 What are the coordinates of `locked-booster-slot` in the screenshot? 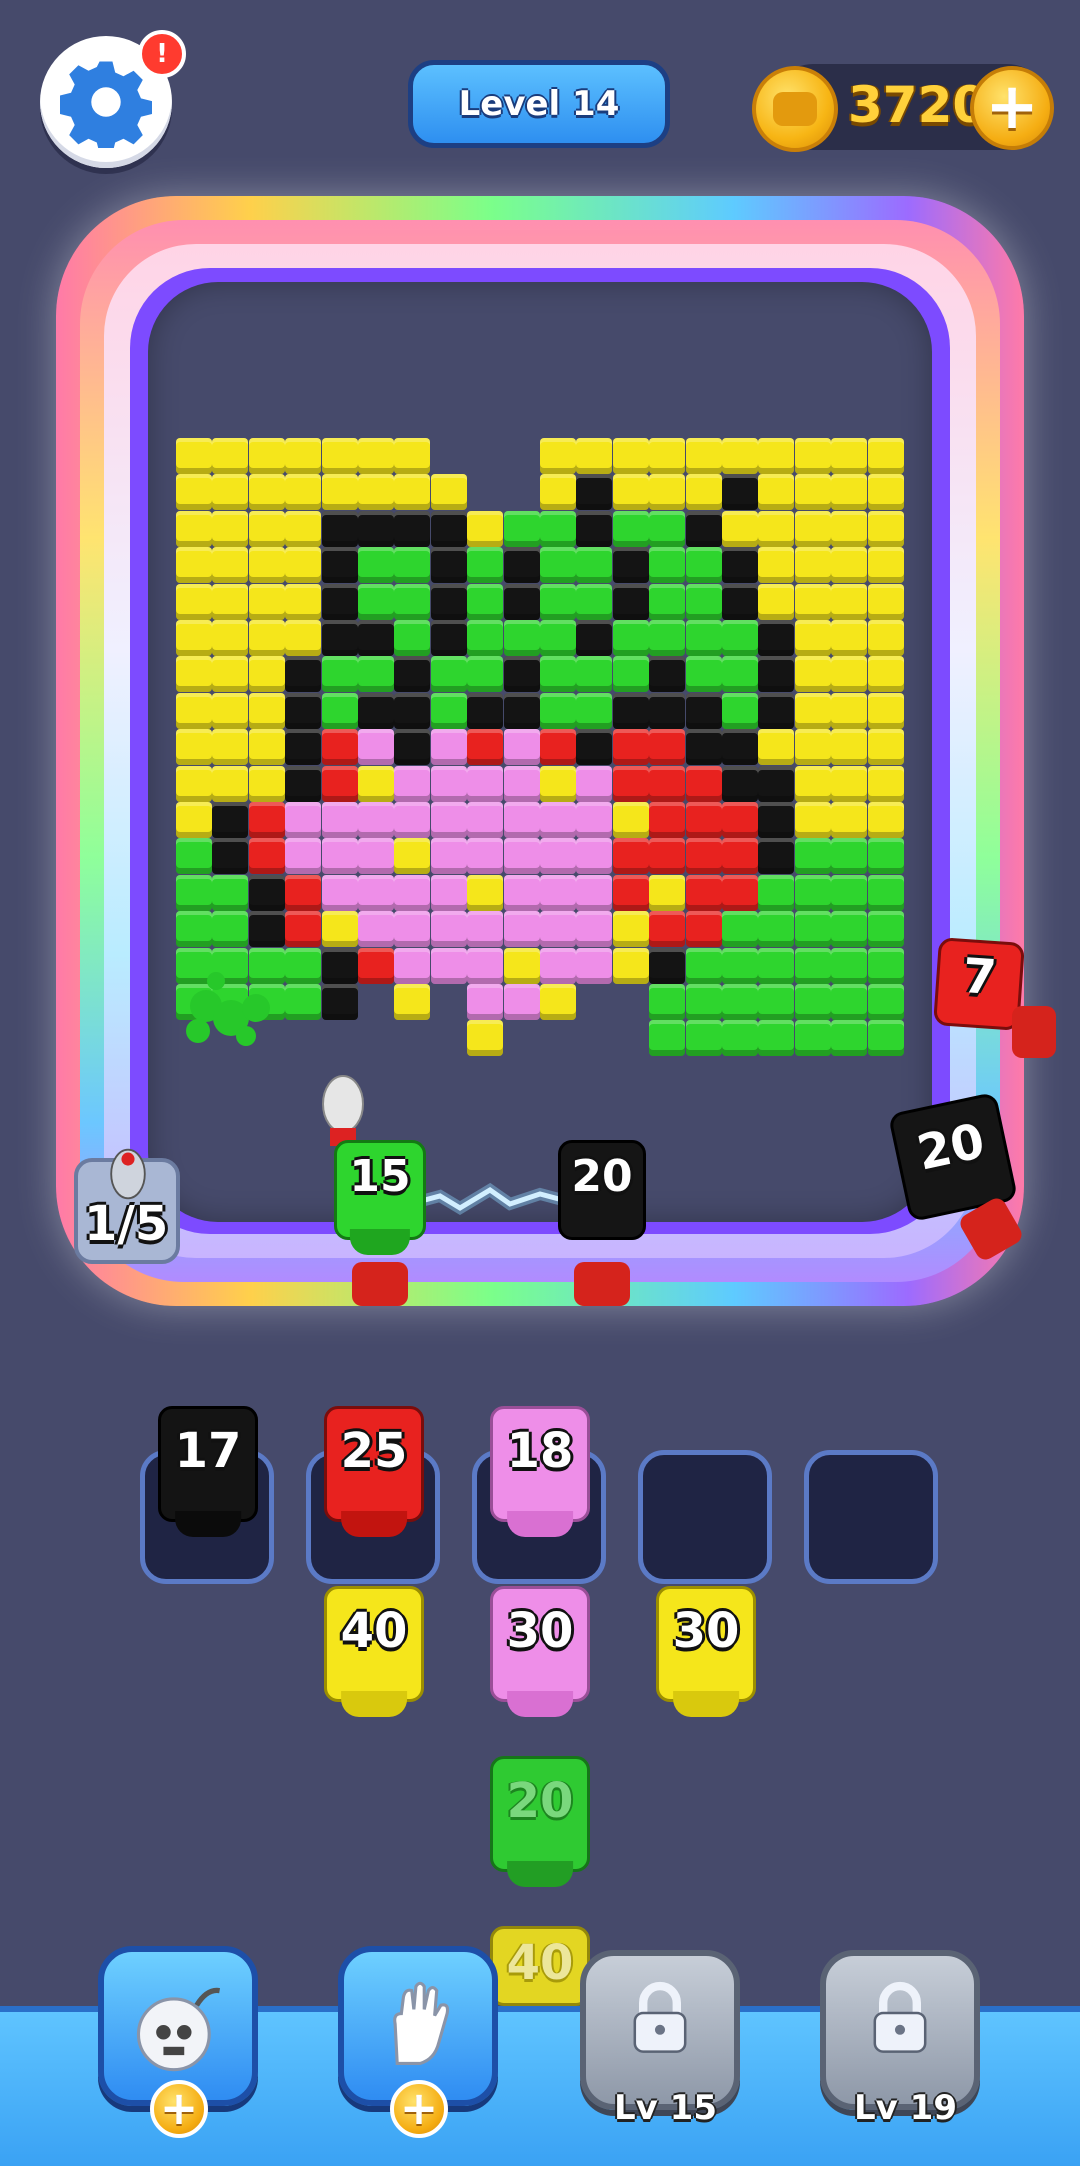 It's located at (900, 2030).